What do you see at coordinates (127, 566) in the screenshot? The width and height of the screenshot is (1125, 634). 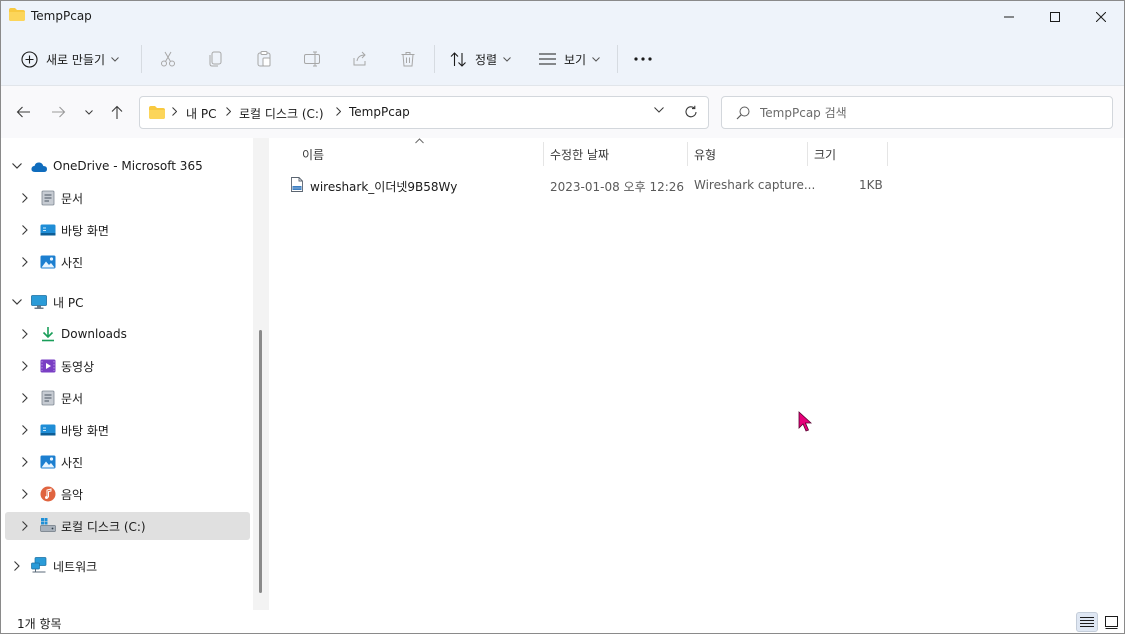 I see `sidebar-item-network: 네트워크` at bounding box center [127, 566].